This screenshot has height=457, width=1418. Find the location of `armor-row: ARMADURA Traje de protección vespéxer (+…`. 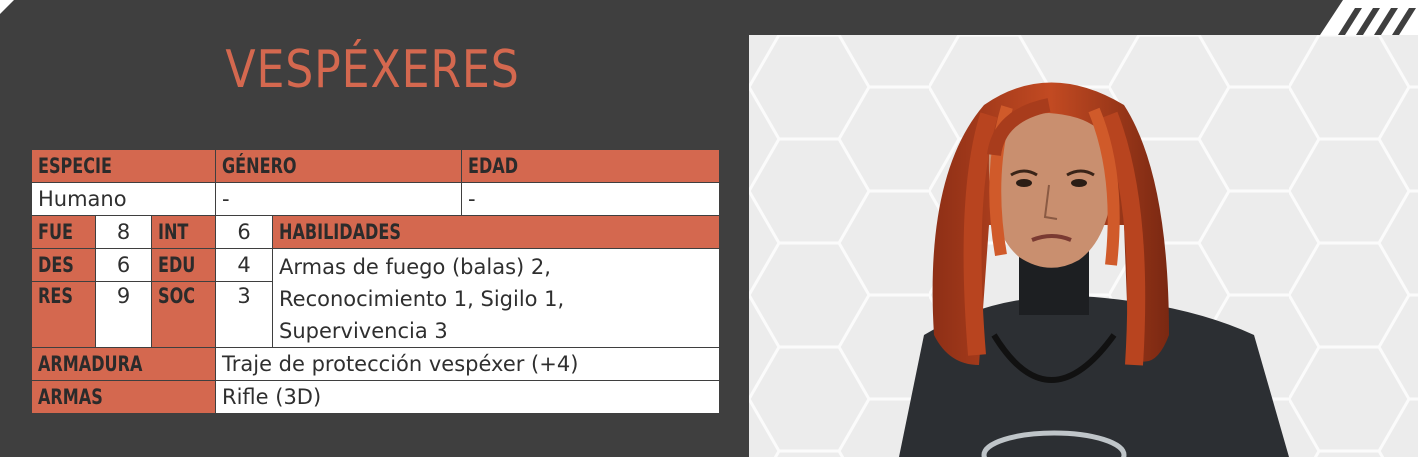

armor-row: ARMADURA Traje de protección vespéxer (+… is located at coordinates (375, 364).